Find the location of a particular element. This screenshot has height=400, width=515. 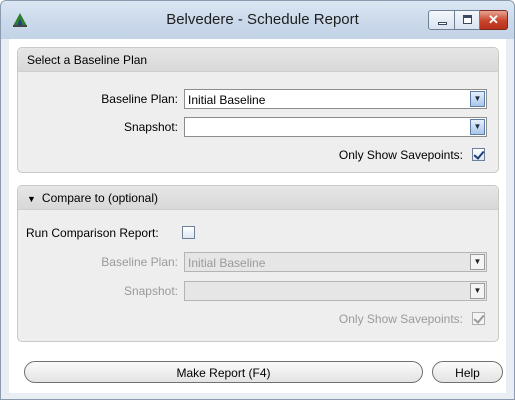

make-report-button: Make Report (F4) is located at coordinates (223, 372).